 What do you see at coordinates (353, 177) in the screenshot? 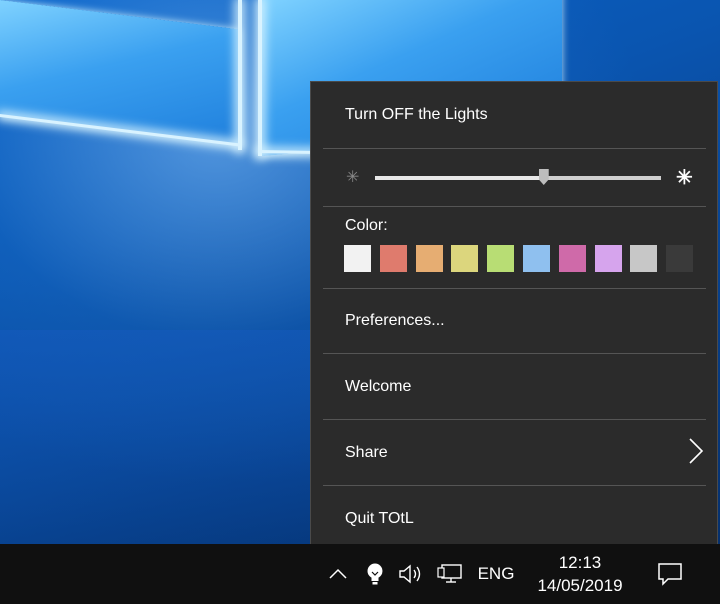
I see `dim-brightness-icon: ✳` at bounding box center [353, 177].